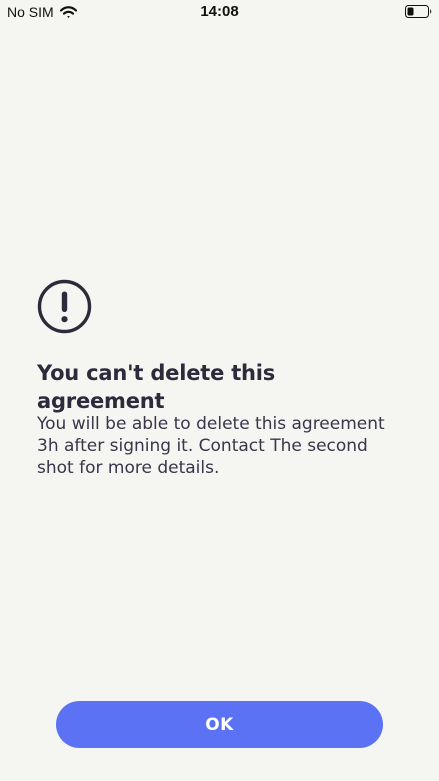 This screenshot has width=439, height=781. Describe the element at coordinates (64, 306) in the screenshot. I see `exclamation-circle-icon` at that location.